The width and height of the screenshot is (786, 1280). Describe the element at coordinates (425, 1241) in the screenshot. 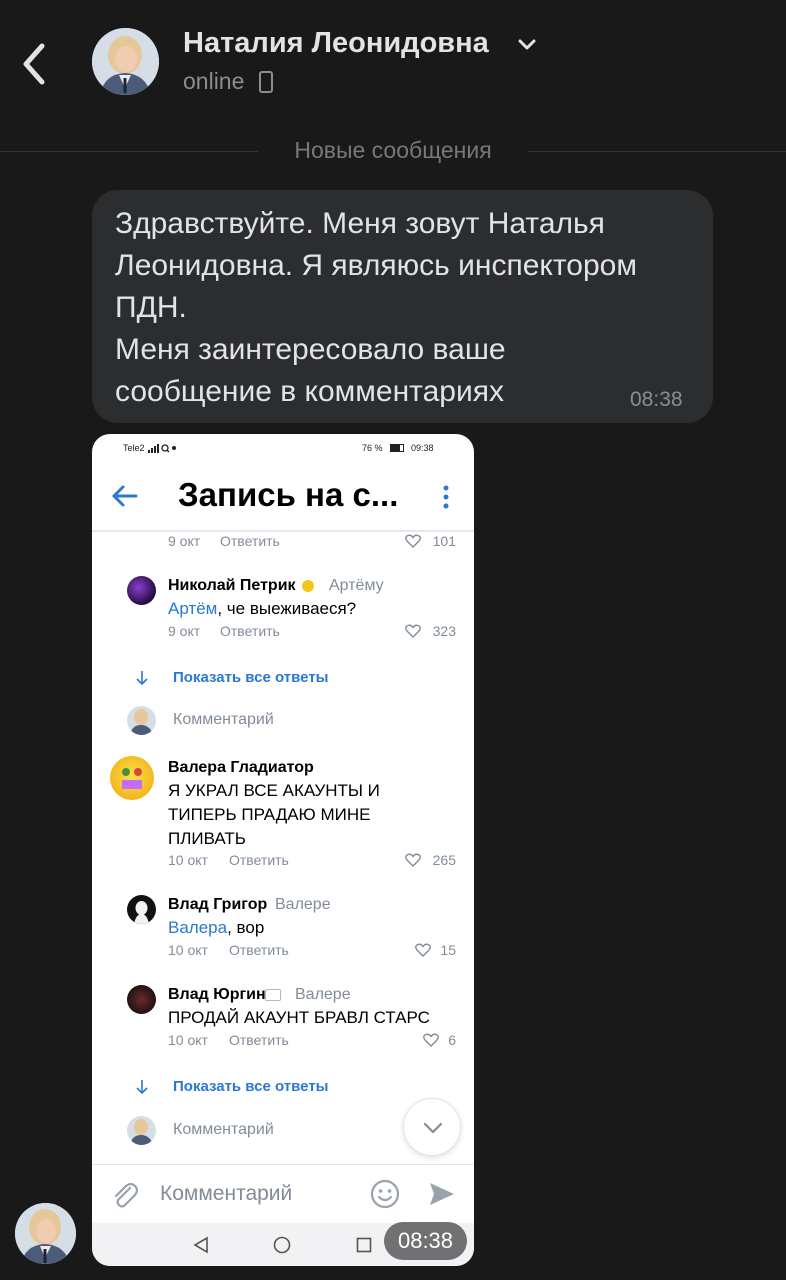

I see `photo-time: 08:38` at that location.